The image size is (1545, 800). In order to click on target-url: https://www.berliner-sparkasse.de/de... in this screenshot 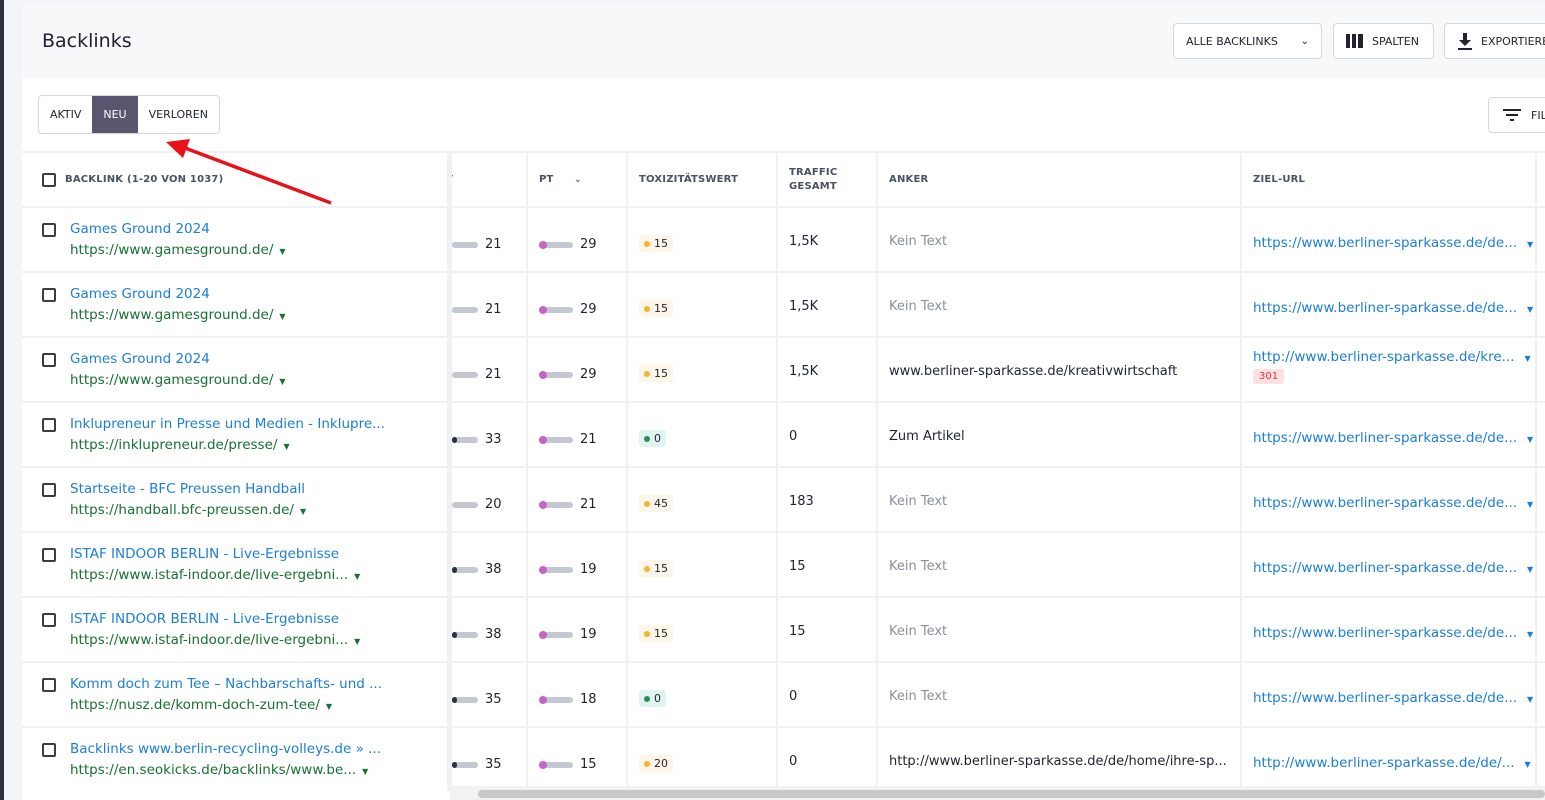, I will do `click(1385, 632)`.